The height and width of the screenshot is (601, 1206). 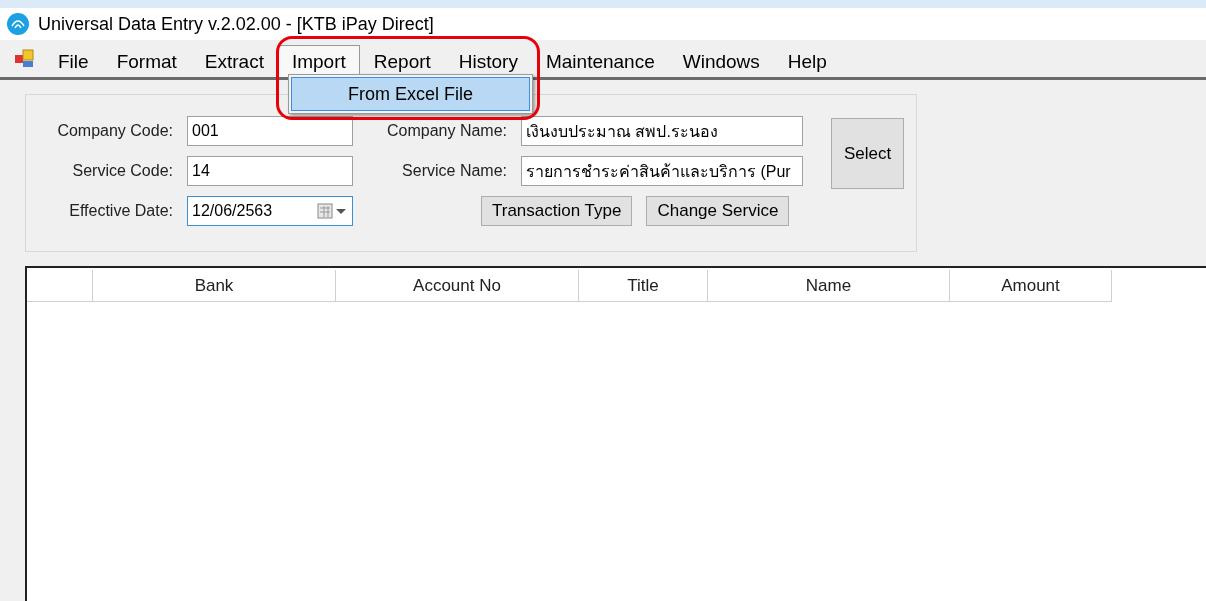 What do you see at coordinates (402, 61) in the screenshot?
I see `menu-item: Report` at bounding box center [402, 61].